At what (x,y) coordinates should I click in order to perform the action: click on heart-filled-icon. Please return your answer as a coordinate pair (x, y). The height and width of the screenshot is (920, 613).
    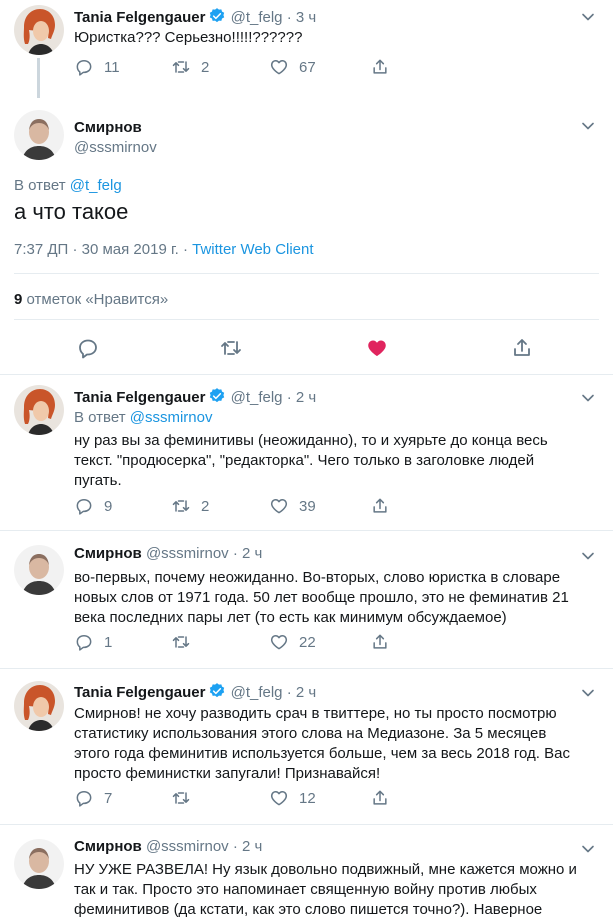
    Looking at the image, I should click on (377, 348).